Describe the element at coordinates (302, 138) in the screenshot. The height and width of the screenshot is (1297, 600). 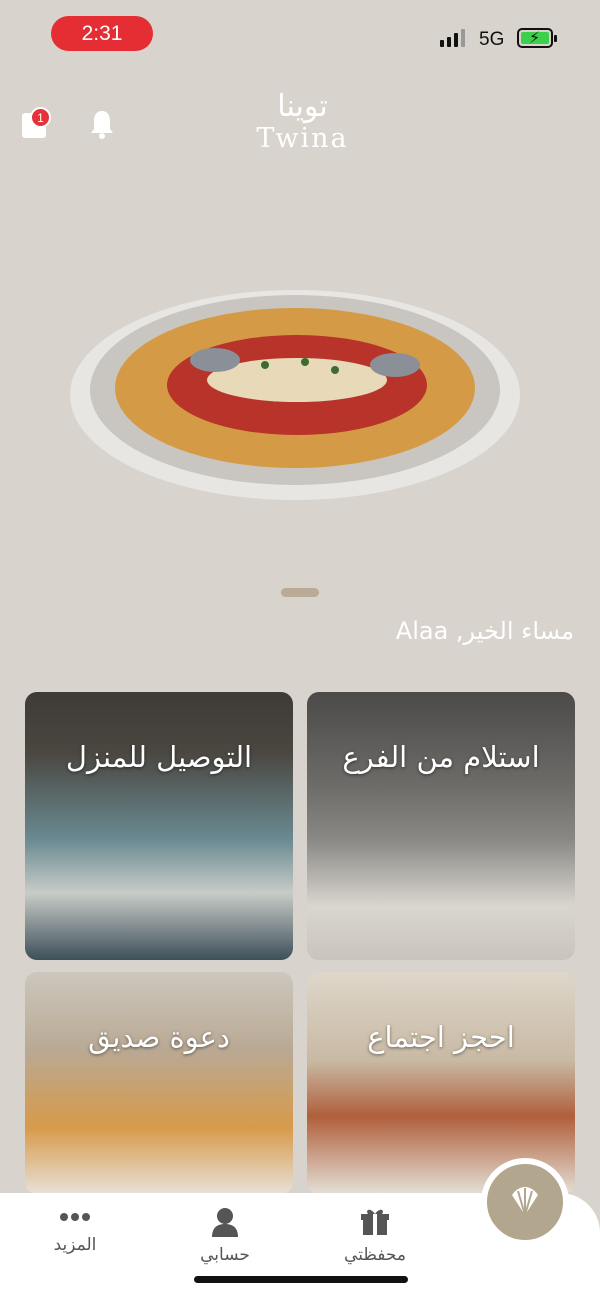
I see `logo-english: Twina` at that location.